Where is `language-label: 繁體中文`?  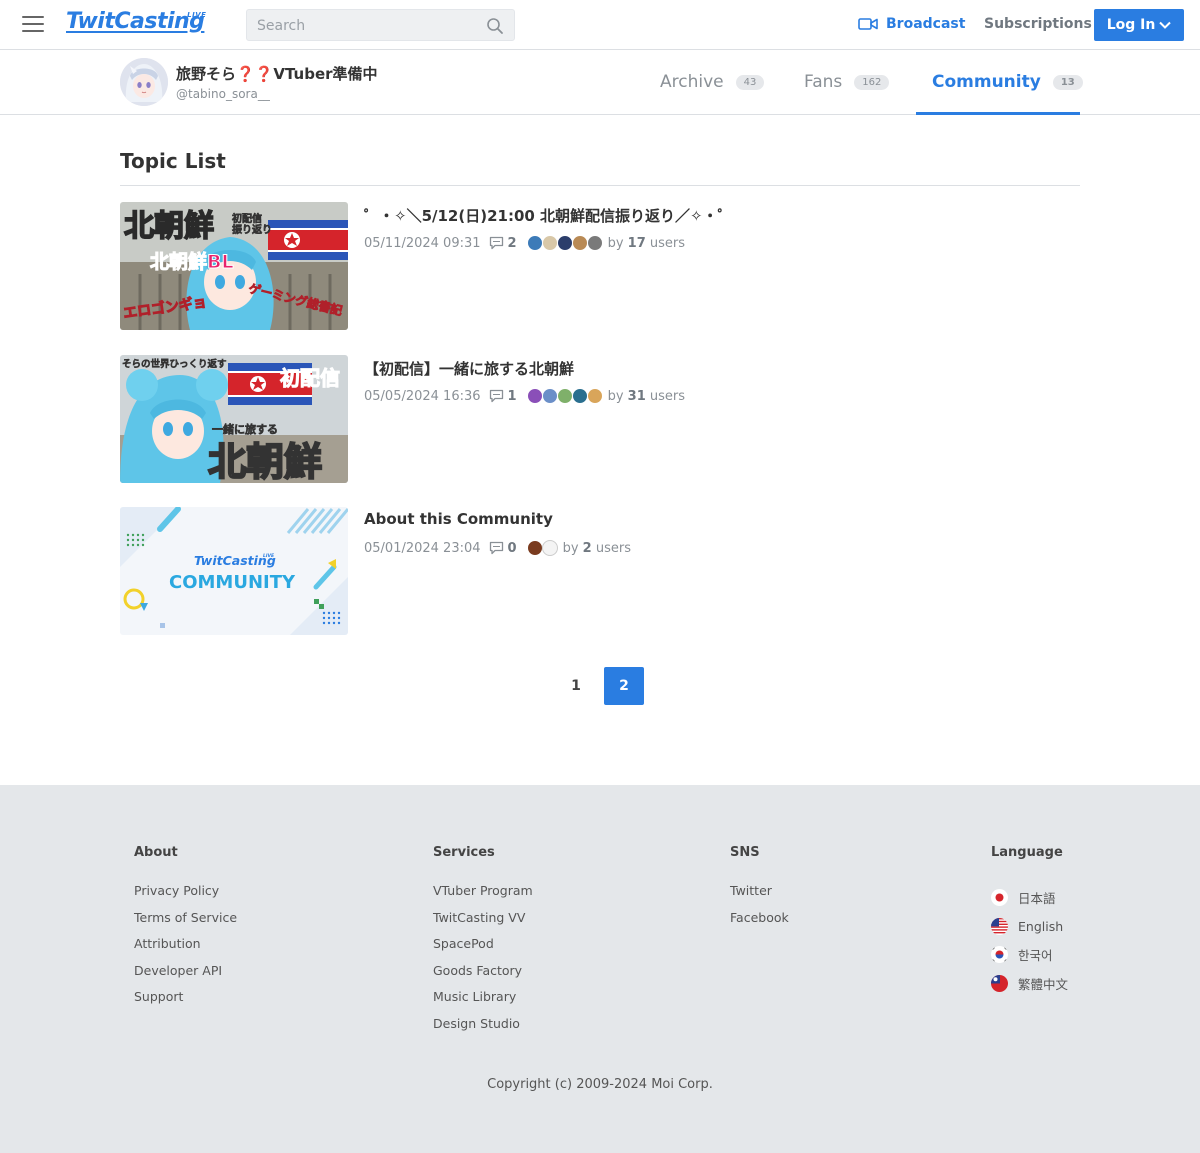 language-label: 繁體中文 is located at coordinates (1043, 984).